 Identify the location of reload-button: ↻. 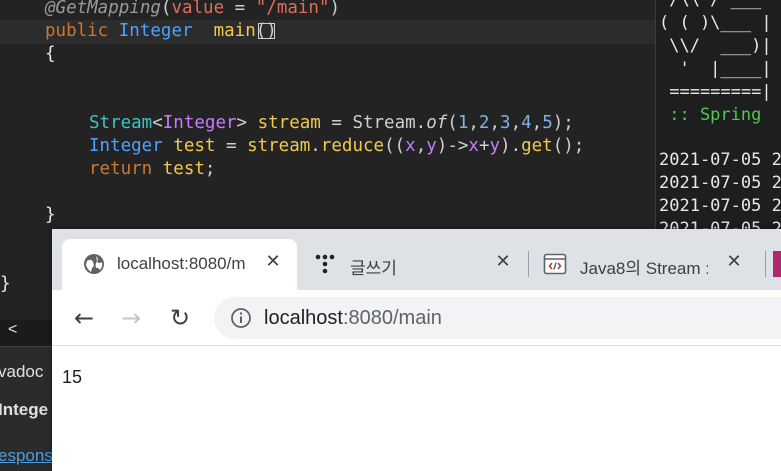
(180, 318).